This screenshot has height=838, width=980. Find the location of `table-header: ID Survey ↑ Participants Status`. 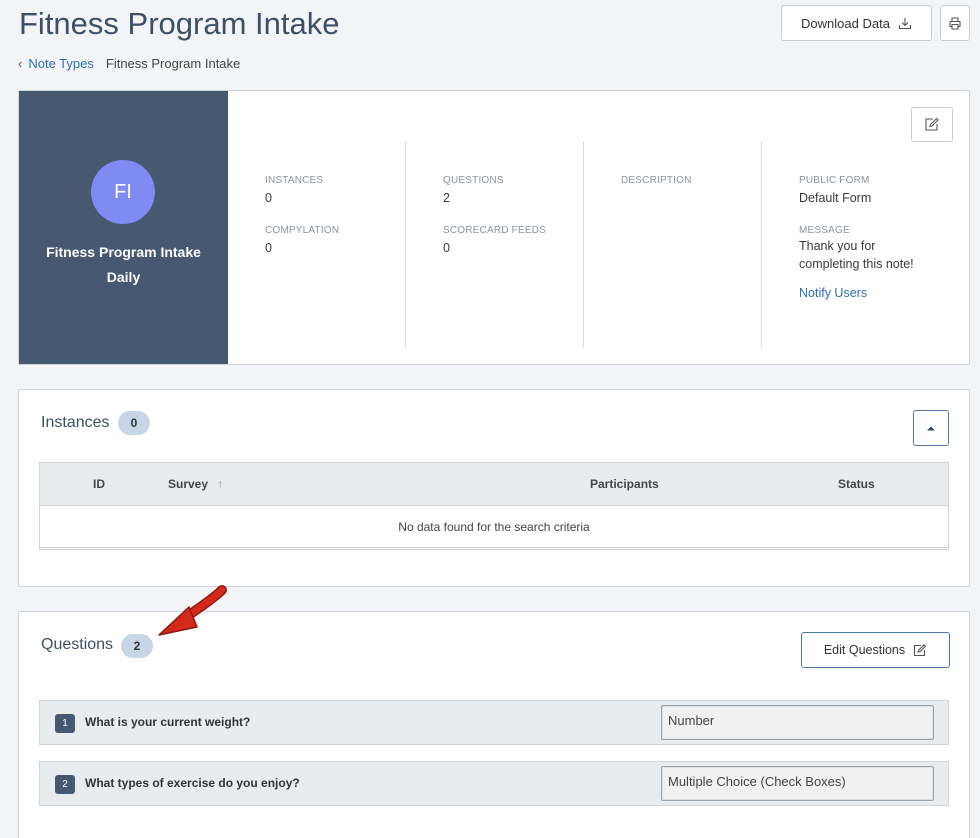

table-header: ID Survey ↑ Participants Status is located at coordinates (494, 484).